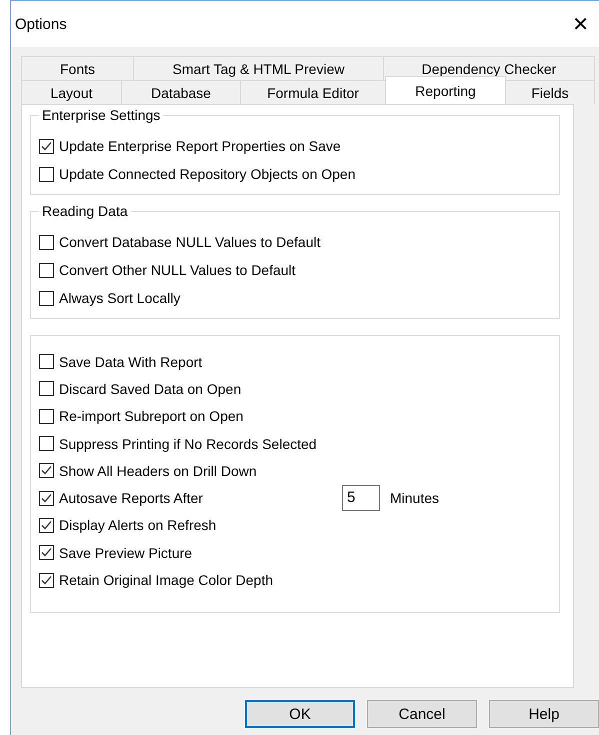 This screenshot has width=599, height=735. What do you see at coordinates (150, 388) in the screenshot?
I see `checkbox-label: Discard Saved Data on Open` at bounding box center [150, 388].